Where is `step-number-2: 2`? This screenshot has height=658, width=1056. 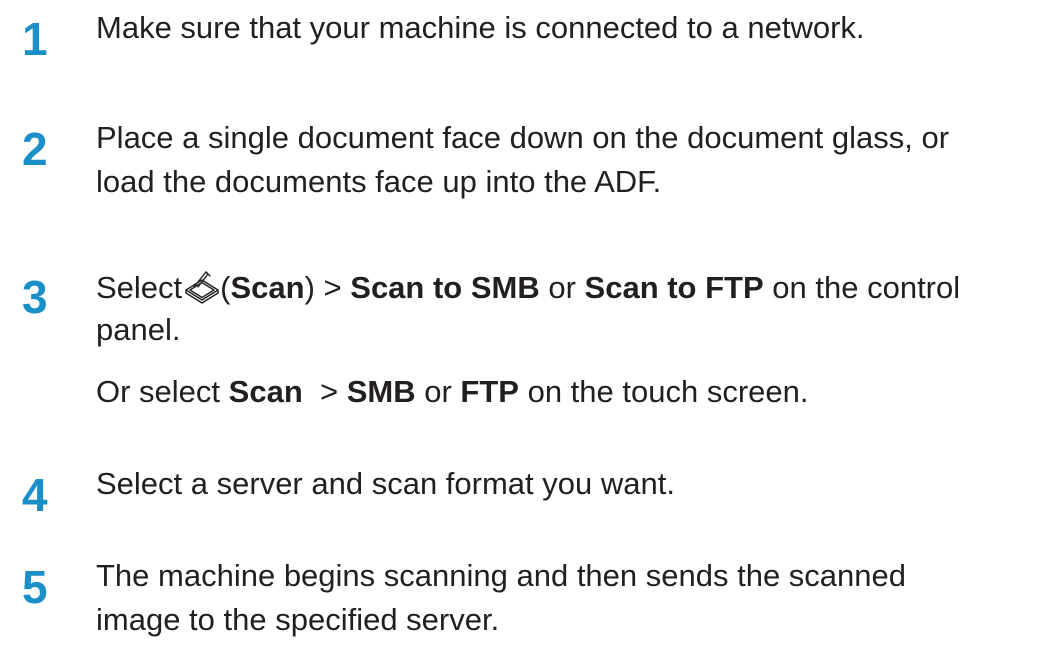 step-number-2: 2 is located at coordinates (35, 149).